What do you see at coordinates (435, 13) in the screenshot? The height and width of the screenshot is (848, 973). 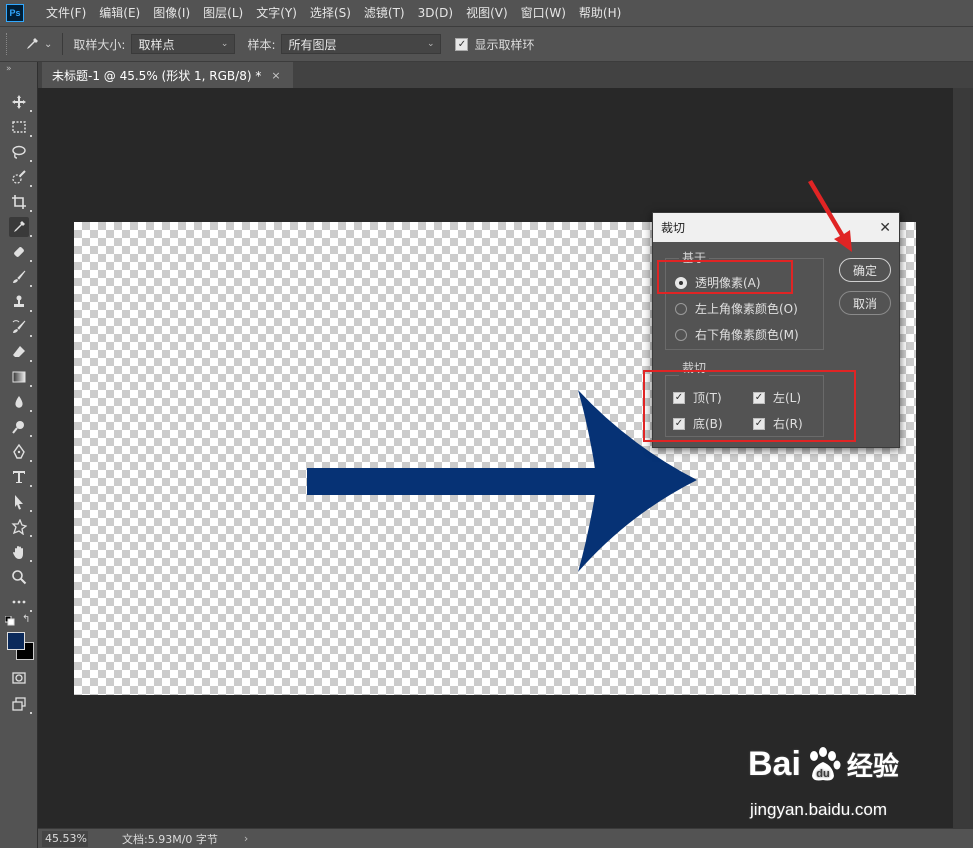 I see `menu-3d: 3D(D)` at bounding box center [435, 13].